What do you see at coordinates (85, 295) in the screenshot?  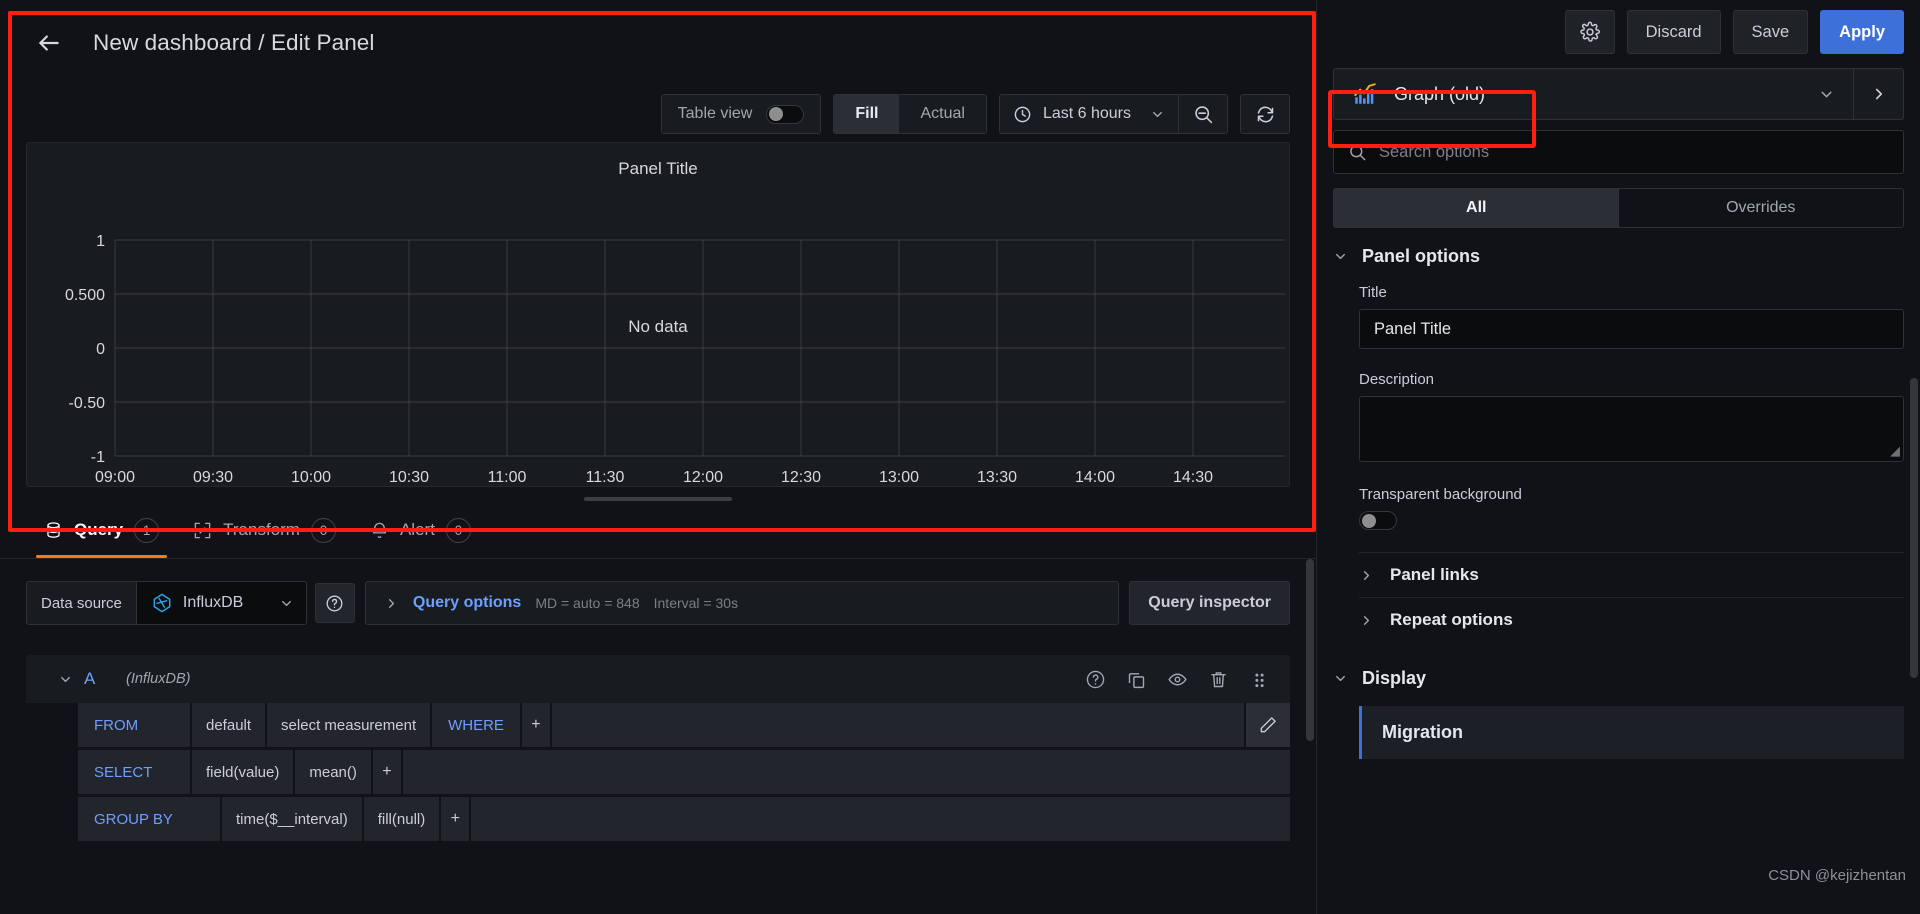 I see `y-tick-label: 0.500` at bounding box center [85, 295].